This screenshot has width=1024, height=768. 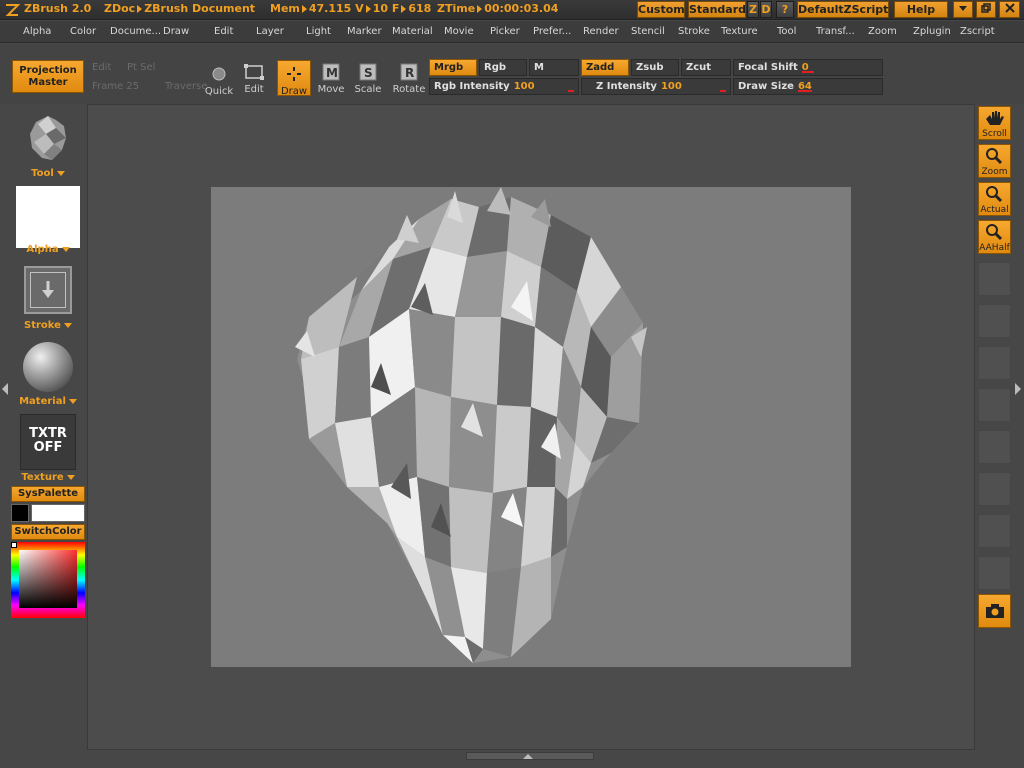 What do you see at coordinates (83, 31) in the screenshot?
I see `menu-color: Color` at bounding box center [83, 31].